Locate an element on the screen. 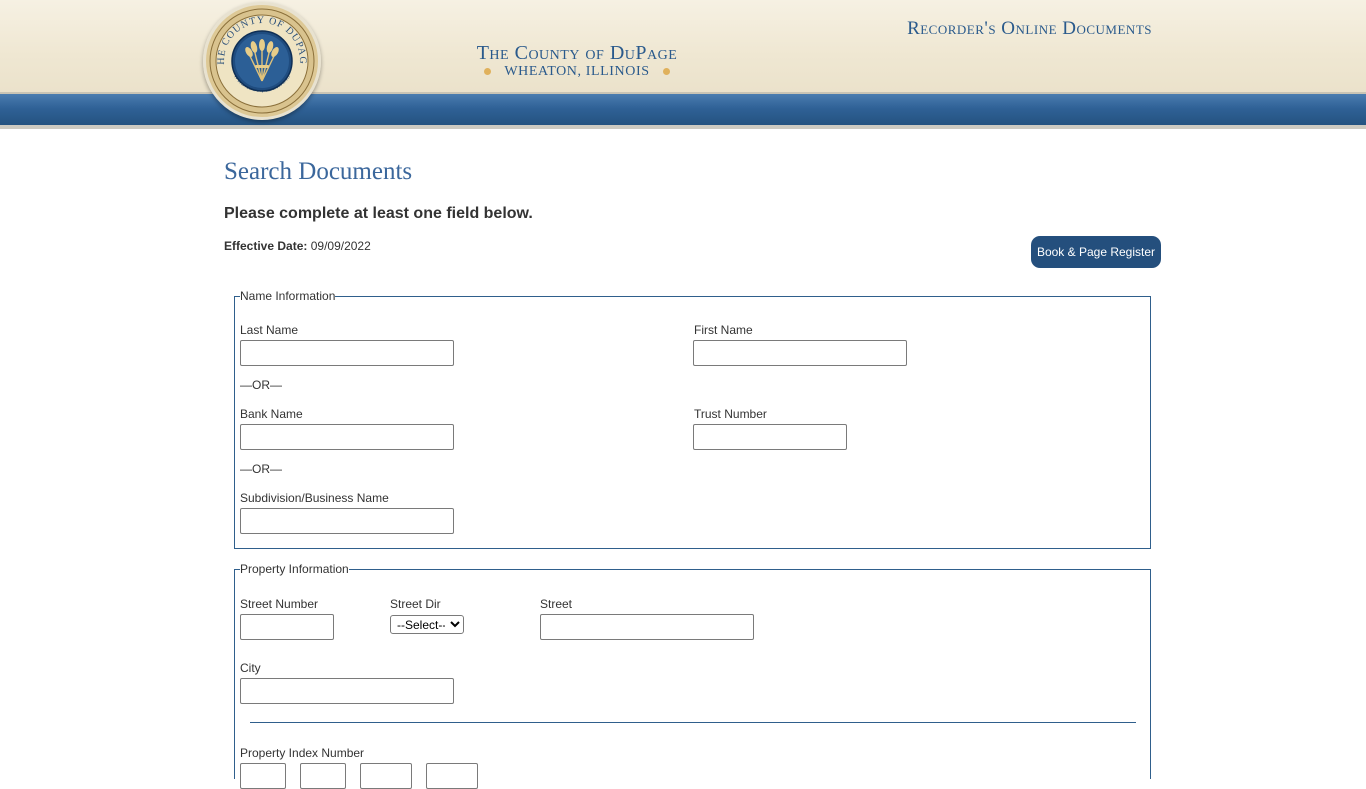  county-title: The County of DuPage is located at coordinates (577, 53).